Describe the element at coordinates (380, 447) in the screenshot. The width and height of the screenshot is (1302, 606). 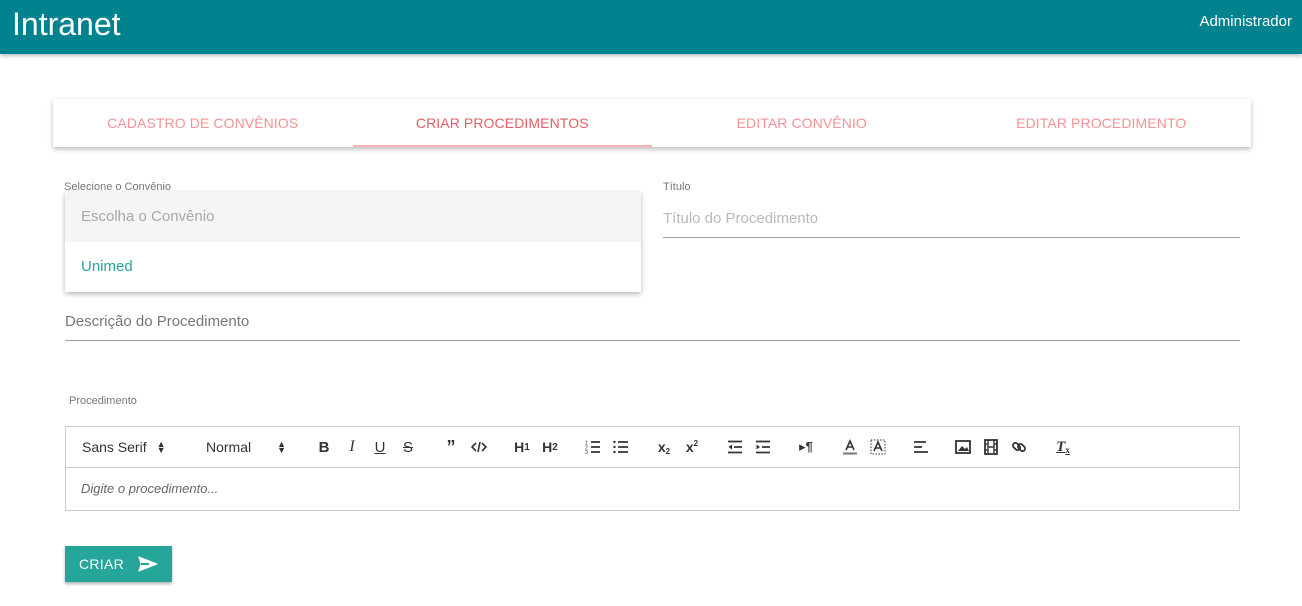
I see `underline-icon: U` at that location.